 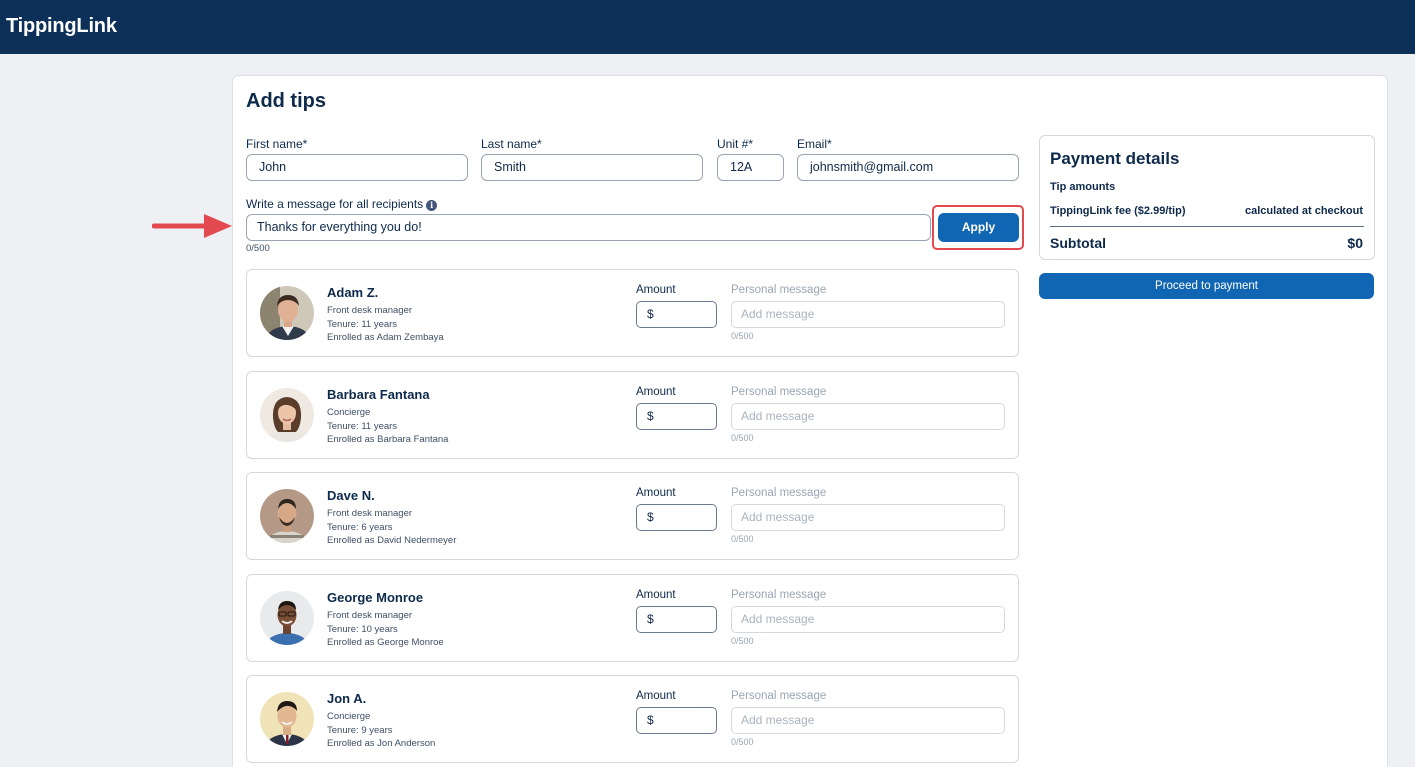 I want to click on group-message-label-text: Write a message for all recipients, so click(x=335, y=204).